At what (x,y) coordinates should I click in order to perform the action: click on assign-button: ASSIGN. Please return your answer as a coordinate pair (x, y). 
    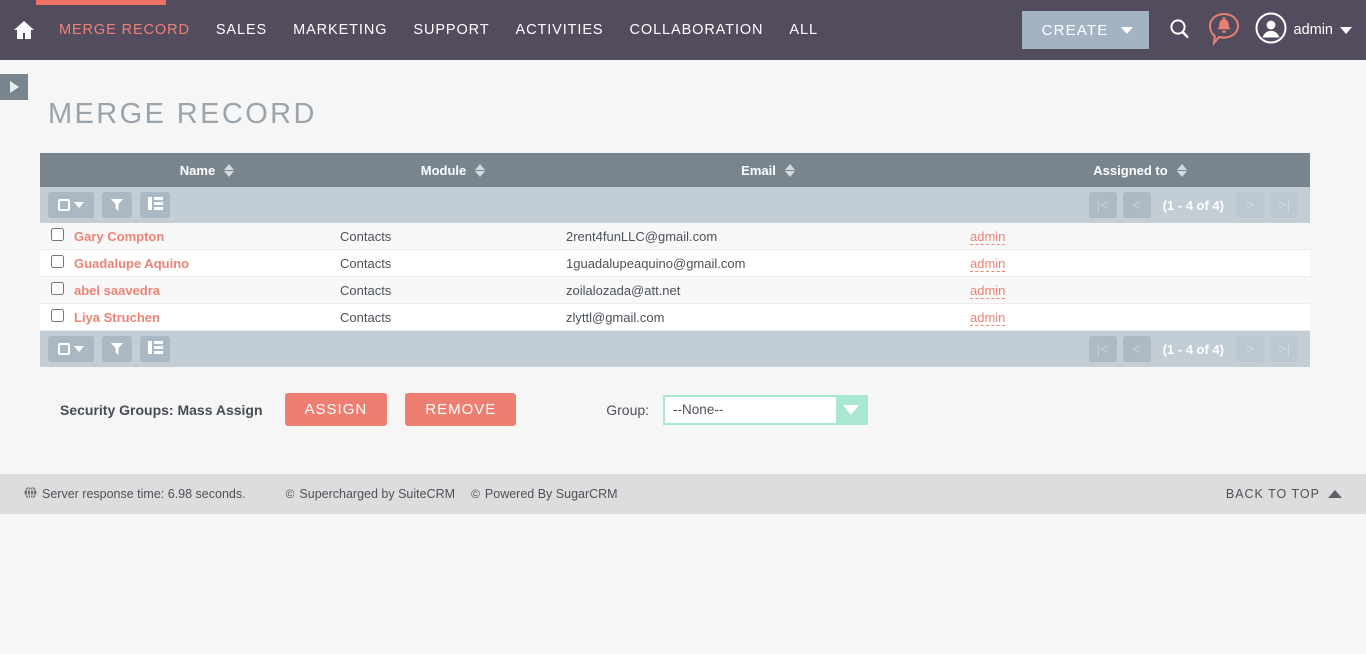
    Looking at the image, I should click on (336, 409).